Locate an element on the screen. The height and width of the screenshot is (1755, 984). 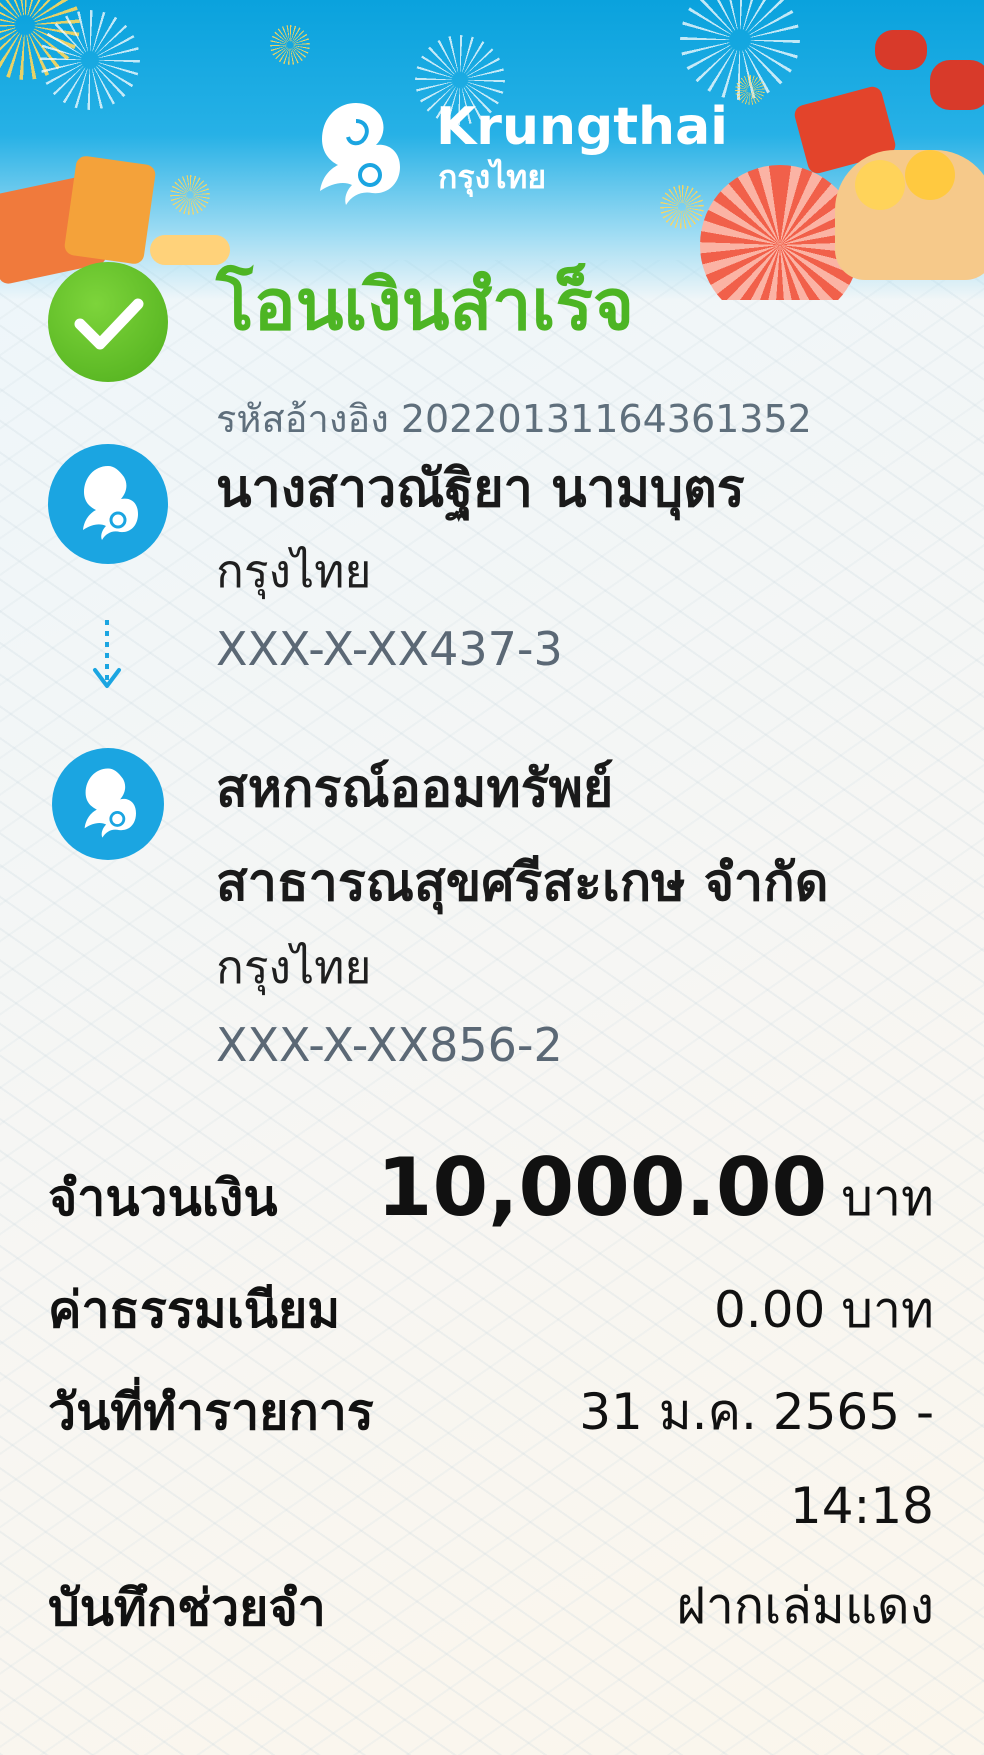
receiver-account-number: XXX-X-XX856-2 is located at coordinates (389, 1045).